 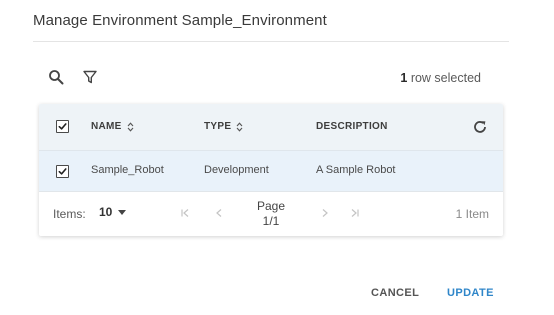 I want to click on chevron-left-icon, so click(x=219, y=213).